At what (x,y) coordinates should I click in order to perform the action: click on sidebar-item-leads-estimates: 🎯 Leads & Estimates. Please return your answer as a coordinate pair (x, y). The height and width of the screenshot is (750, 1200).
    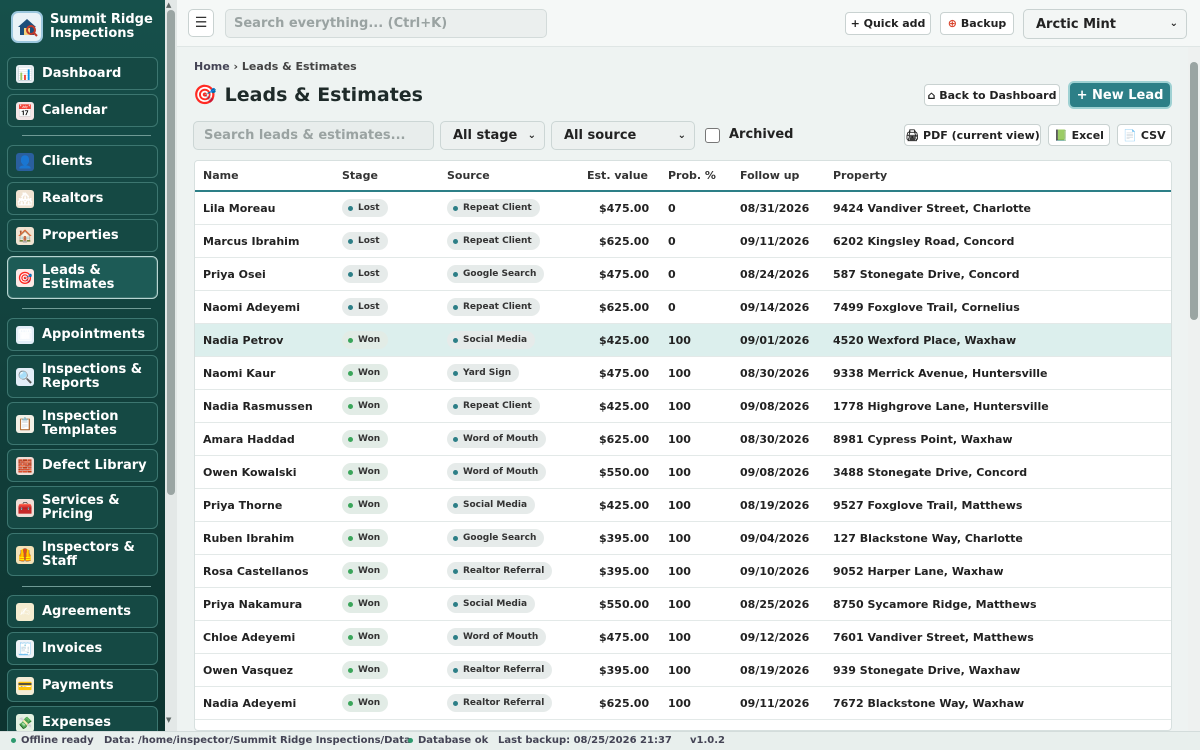
    Looking at the image, I should click on (82, 277).